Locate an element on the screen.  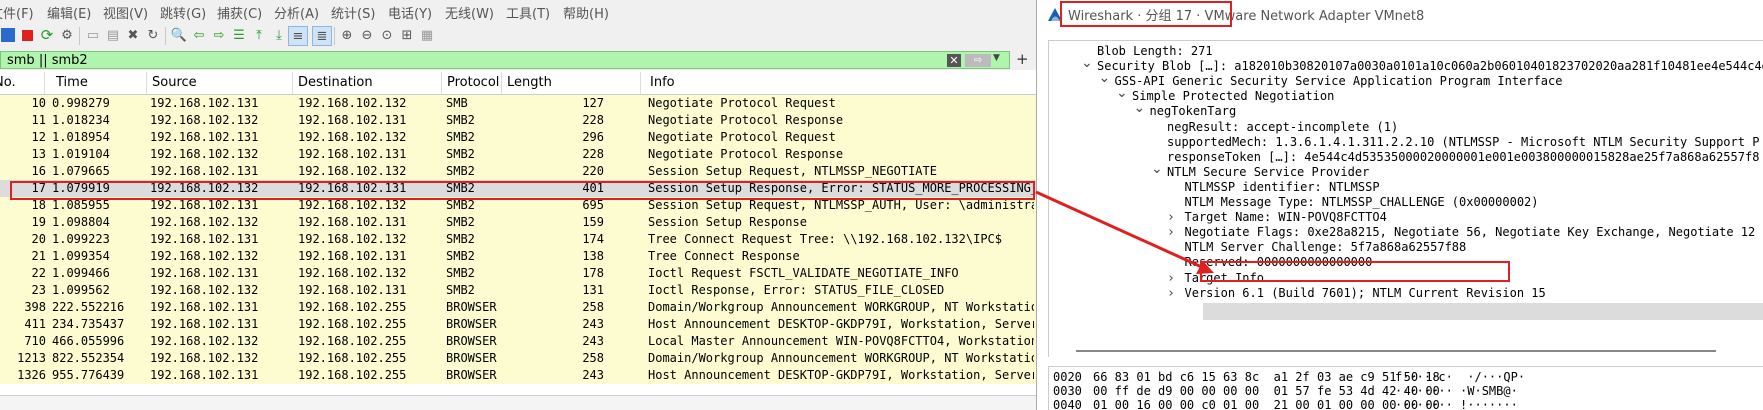
apply-filter-icon: ⇨ is located at coordinates (978, 60).